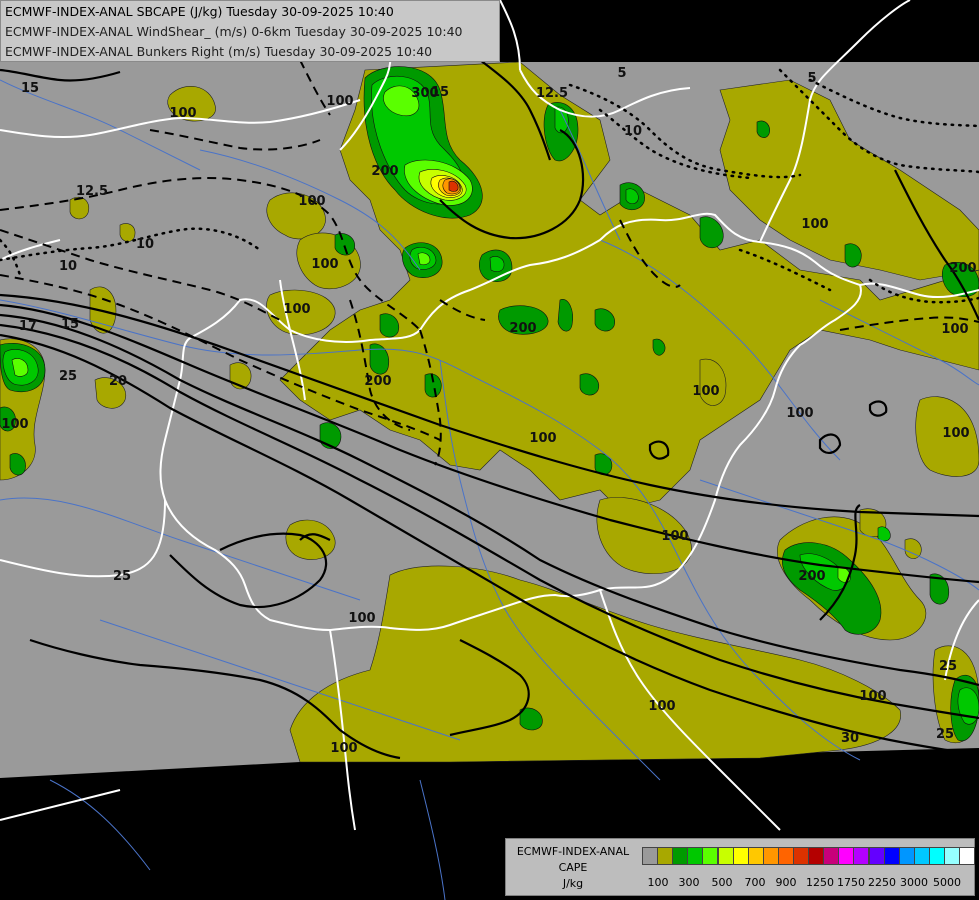 The height and width of the screenshot is (900, 979). What do you see at coordinates (851, 882) in the screenshot?
I see `legend-tick-label: 1750` at bounding box center [851, 882].